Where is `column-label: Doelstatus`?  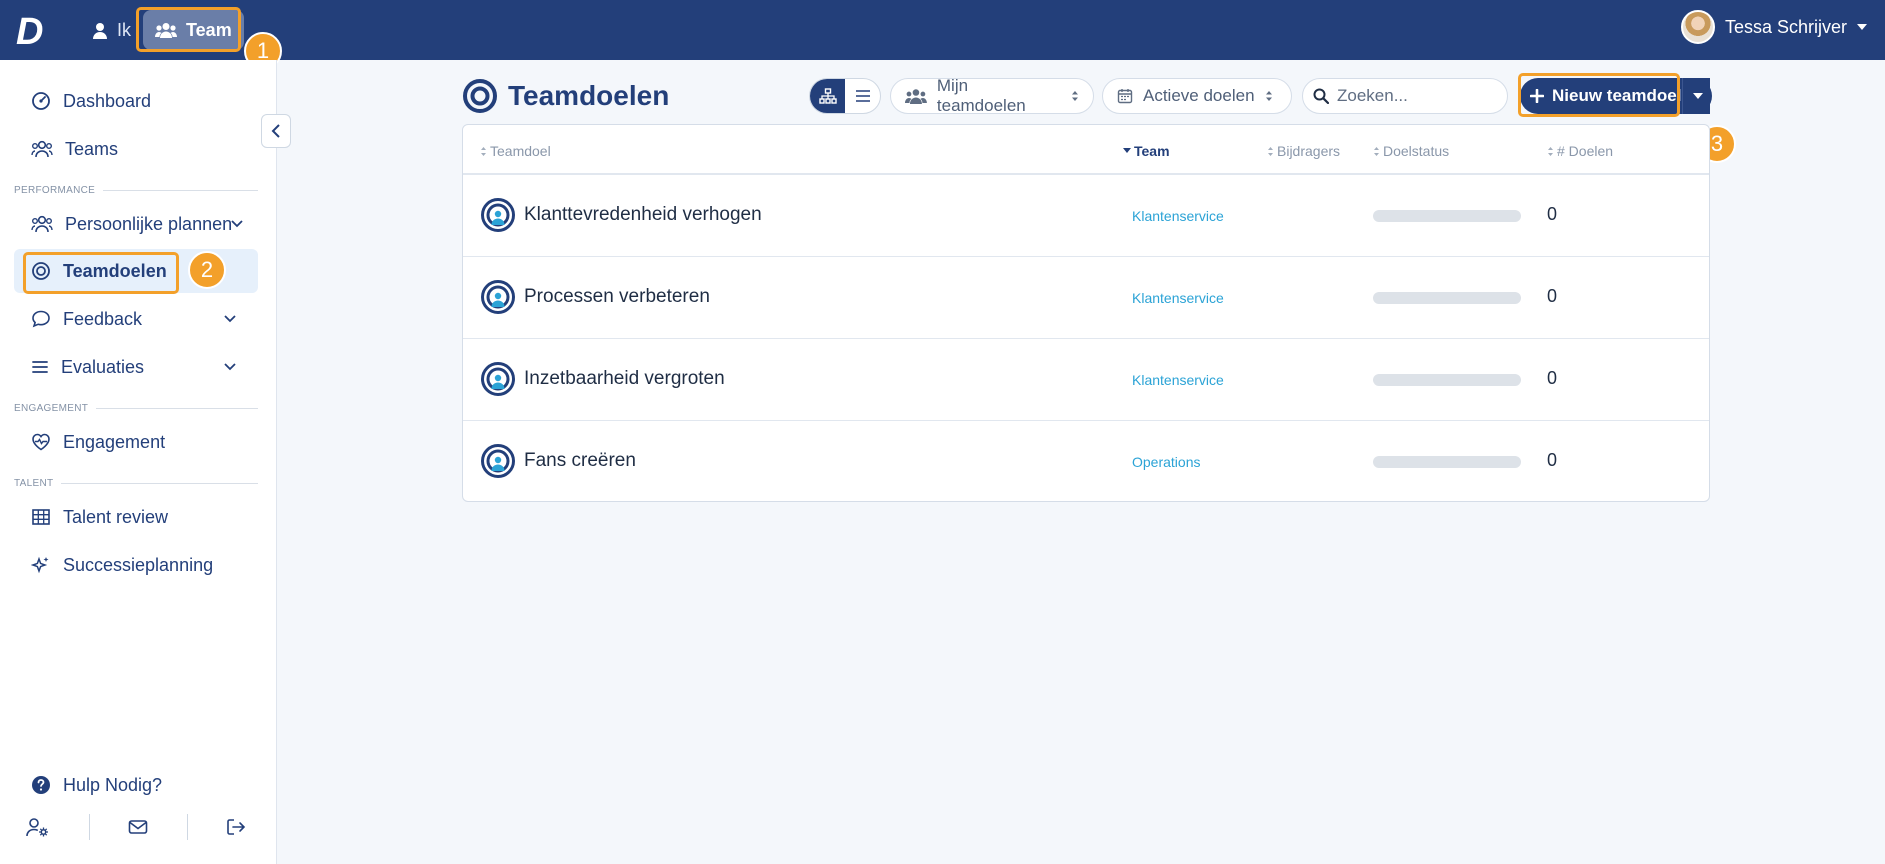
column-label: Doelstatus is located at coordinates (1416, 151).